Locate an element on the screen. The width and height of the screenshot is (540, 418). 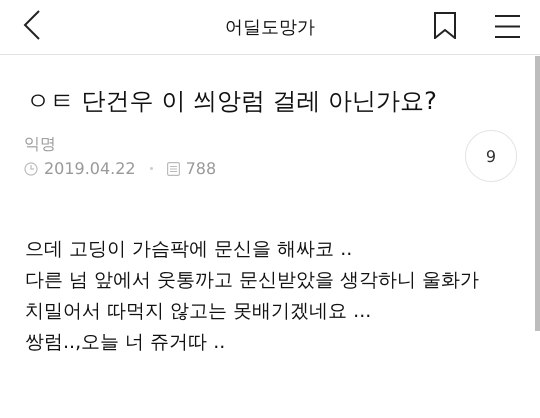
body-text-line: 으데 고딩이 가슴팍에 문신을 해싸코 .. is located at coordinates (188, 249).